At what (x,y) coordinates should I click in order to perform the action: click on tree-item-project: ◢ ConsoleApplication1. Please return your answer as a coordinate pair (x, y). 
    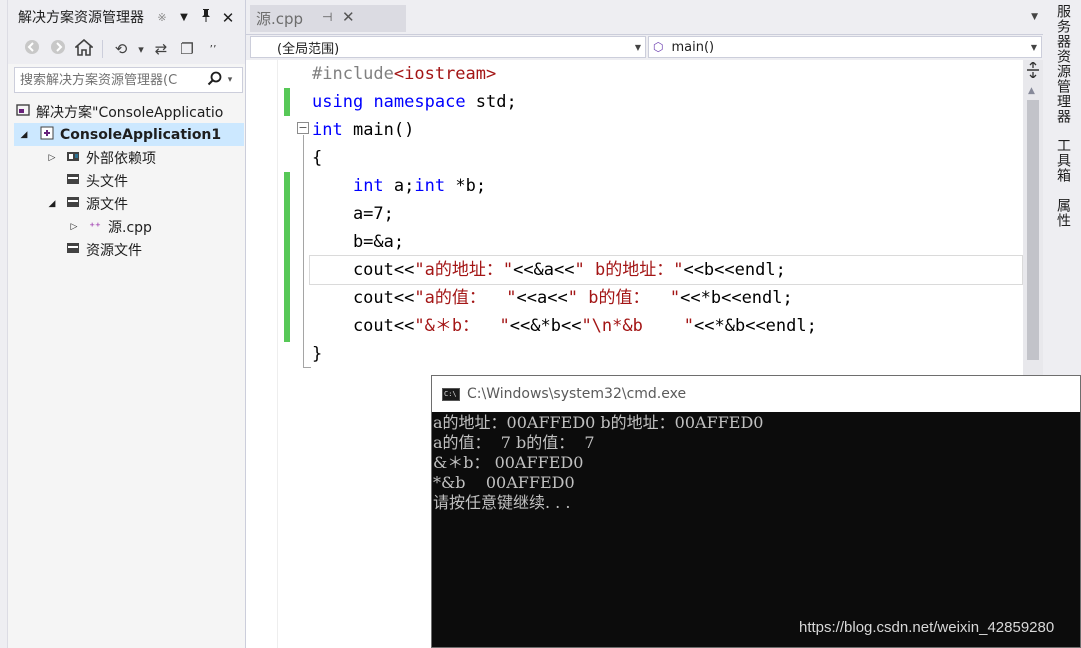
    Looking at the image, I should click on (129, 134).